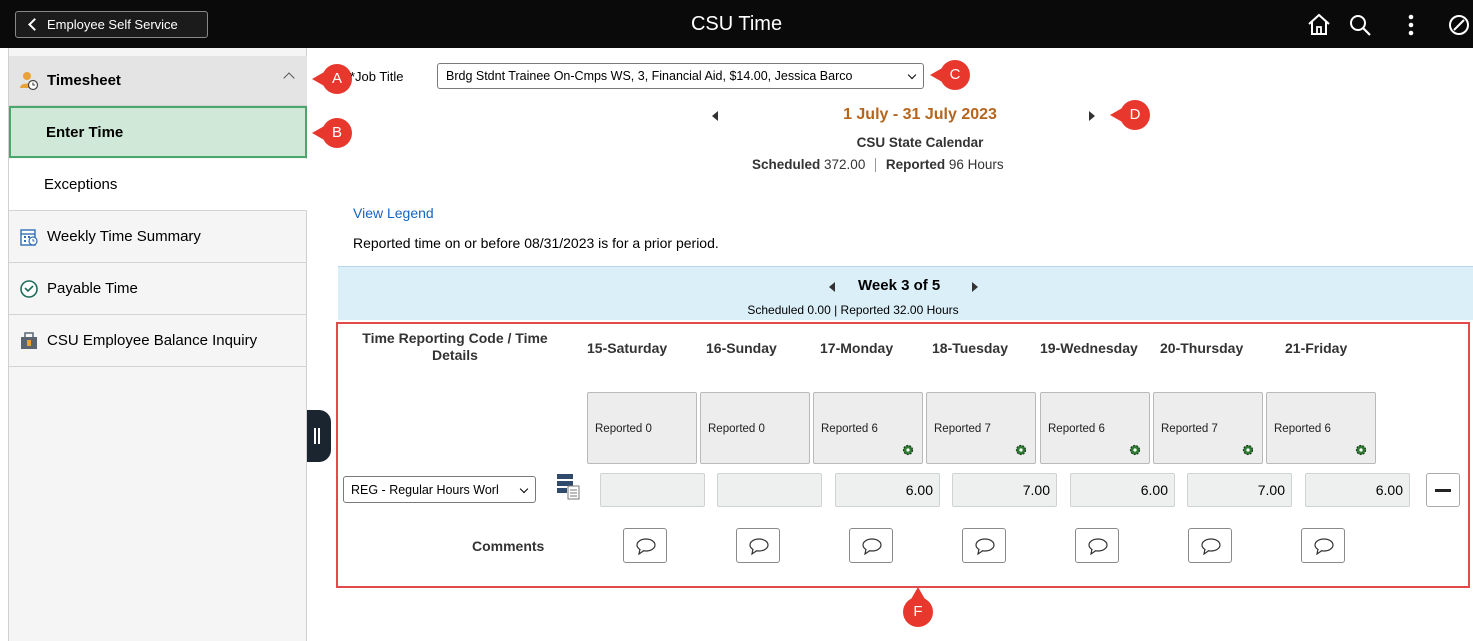  Describe the element at coordinates (1319, 25) in the screenshot. I see `home-icon` at that location.